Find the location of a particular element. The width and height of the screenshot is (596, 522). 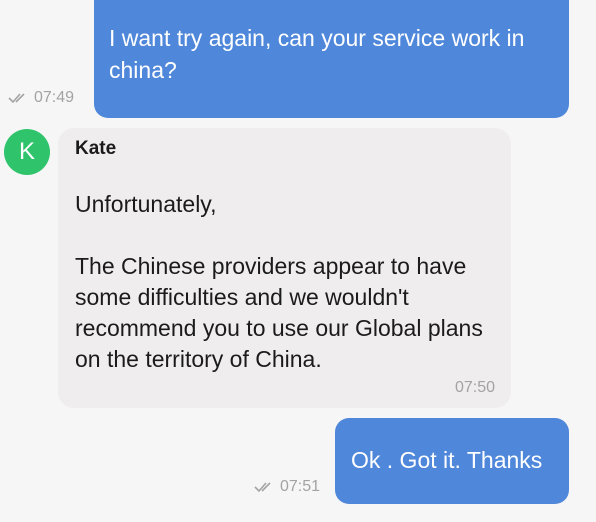

message-time: 07:50 is located at coordinates (474, 387).